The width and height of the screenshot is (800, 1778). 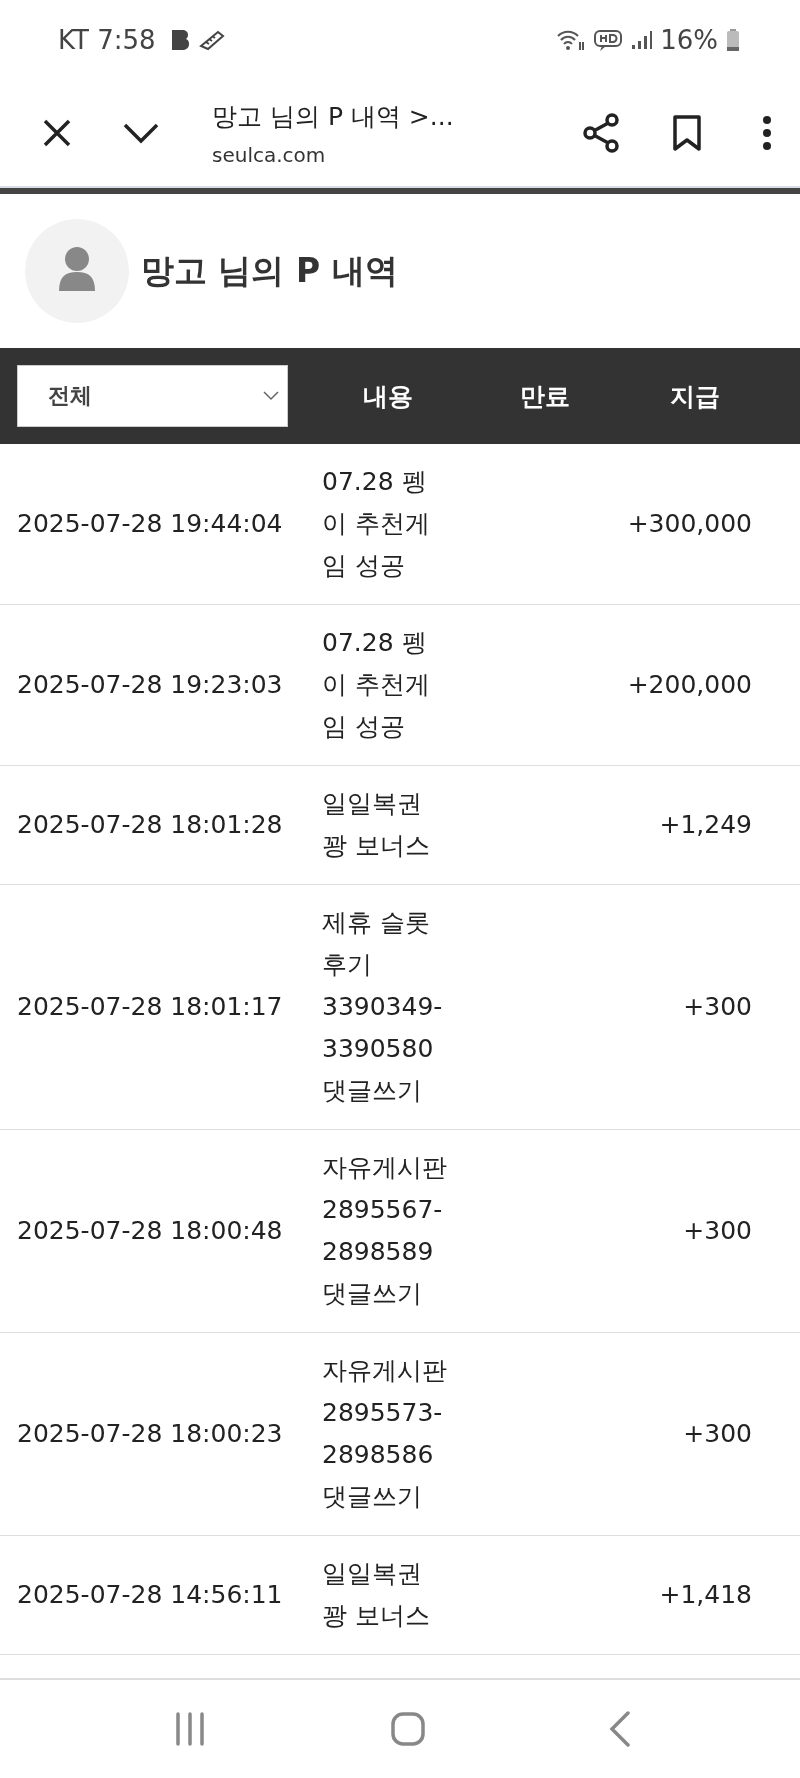 I want to click on date-cell-text: 2025-07-28 18:01:28, so click(x=150, y=825).